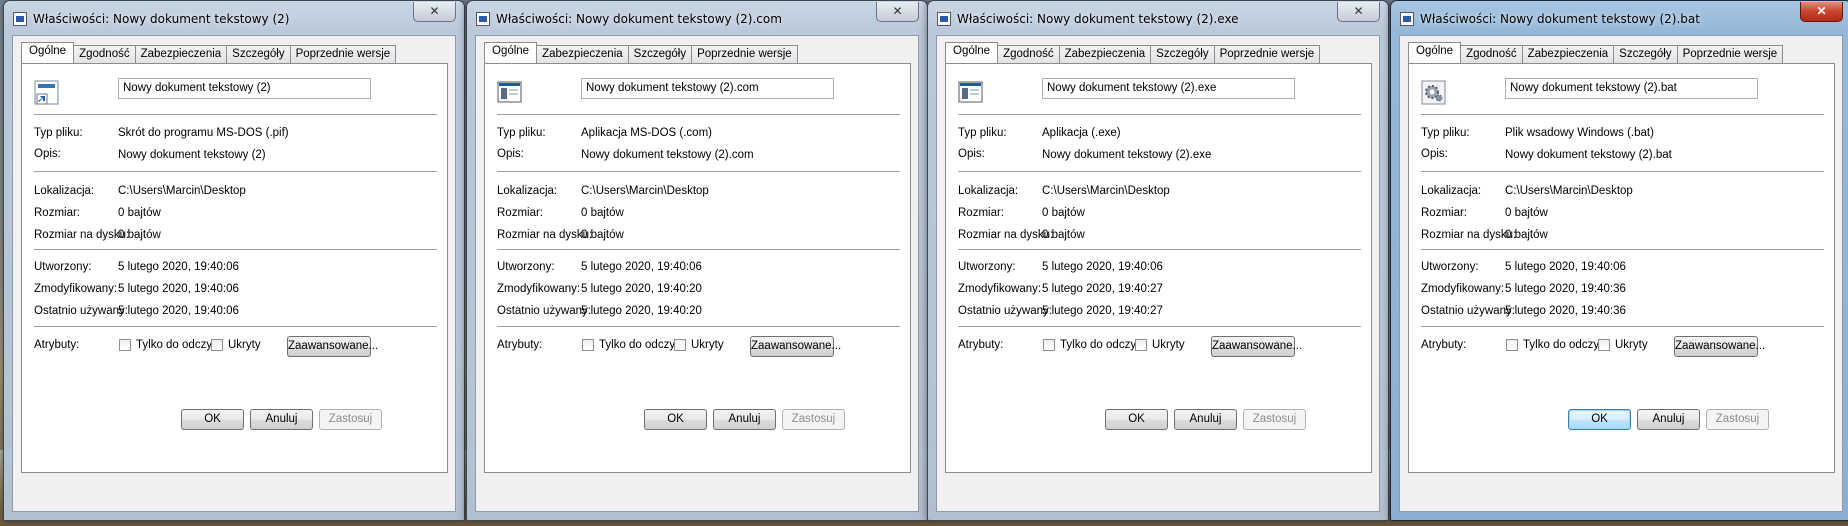 This screenshot has width=1848, height=526. Describe the element at coordinates (139, 235) in the screenshot. I see `size-on-disk-value: 0 bajtów` at that location.